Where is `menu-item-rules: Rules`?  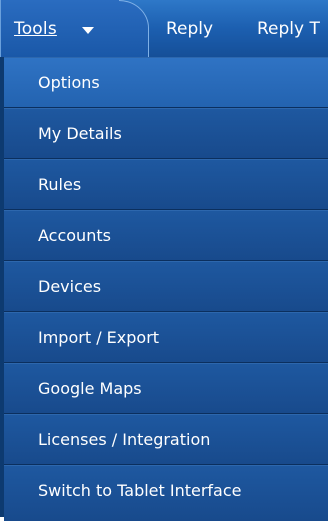
menu-item-rules: Rules is located at coordinates (166, 184).